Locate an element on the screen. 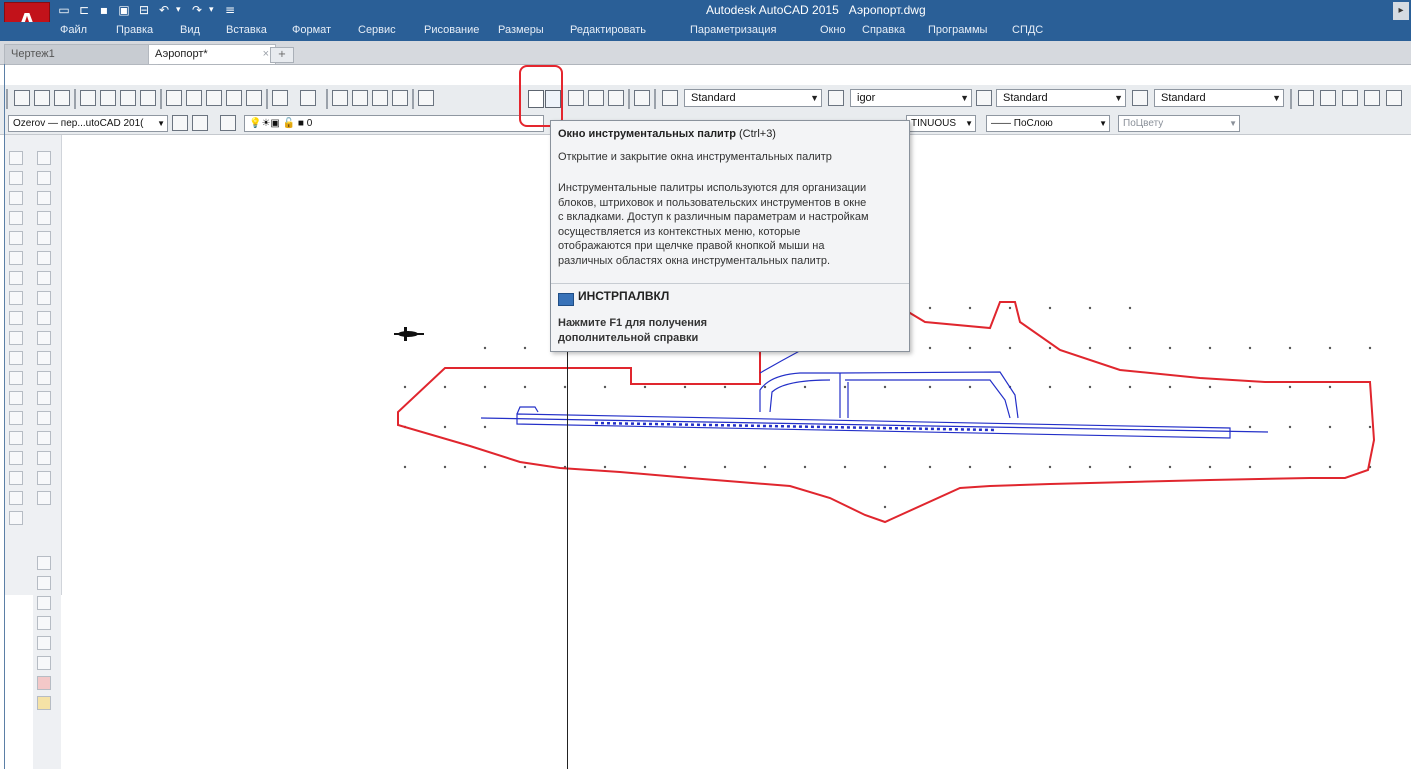 This screenshot has width=1411, height=769. break-icon is located at coordinates (44, 398).